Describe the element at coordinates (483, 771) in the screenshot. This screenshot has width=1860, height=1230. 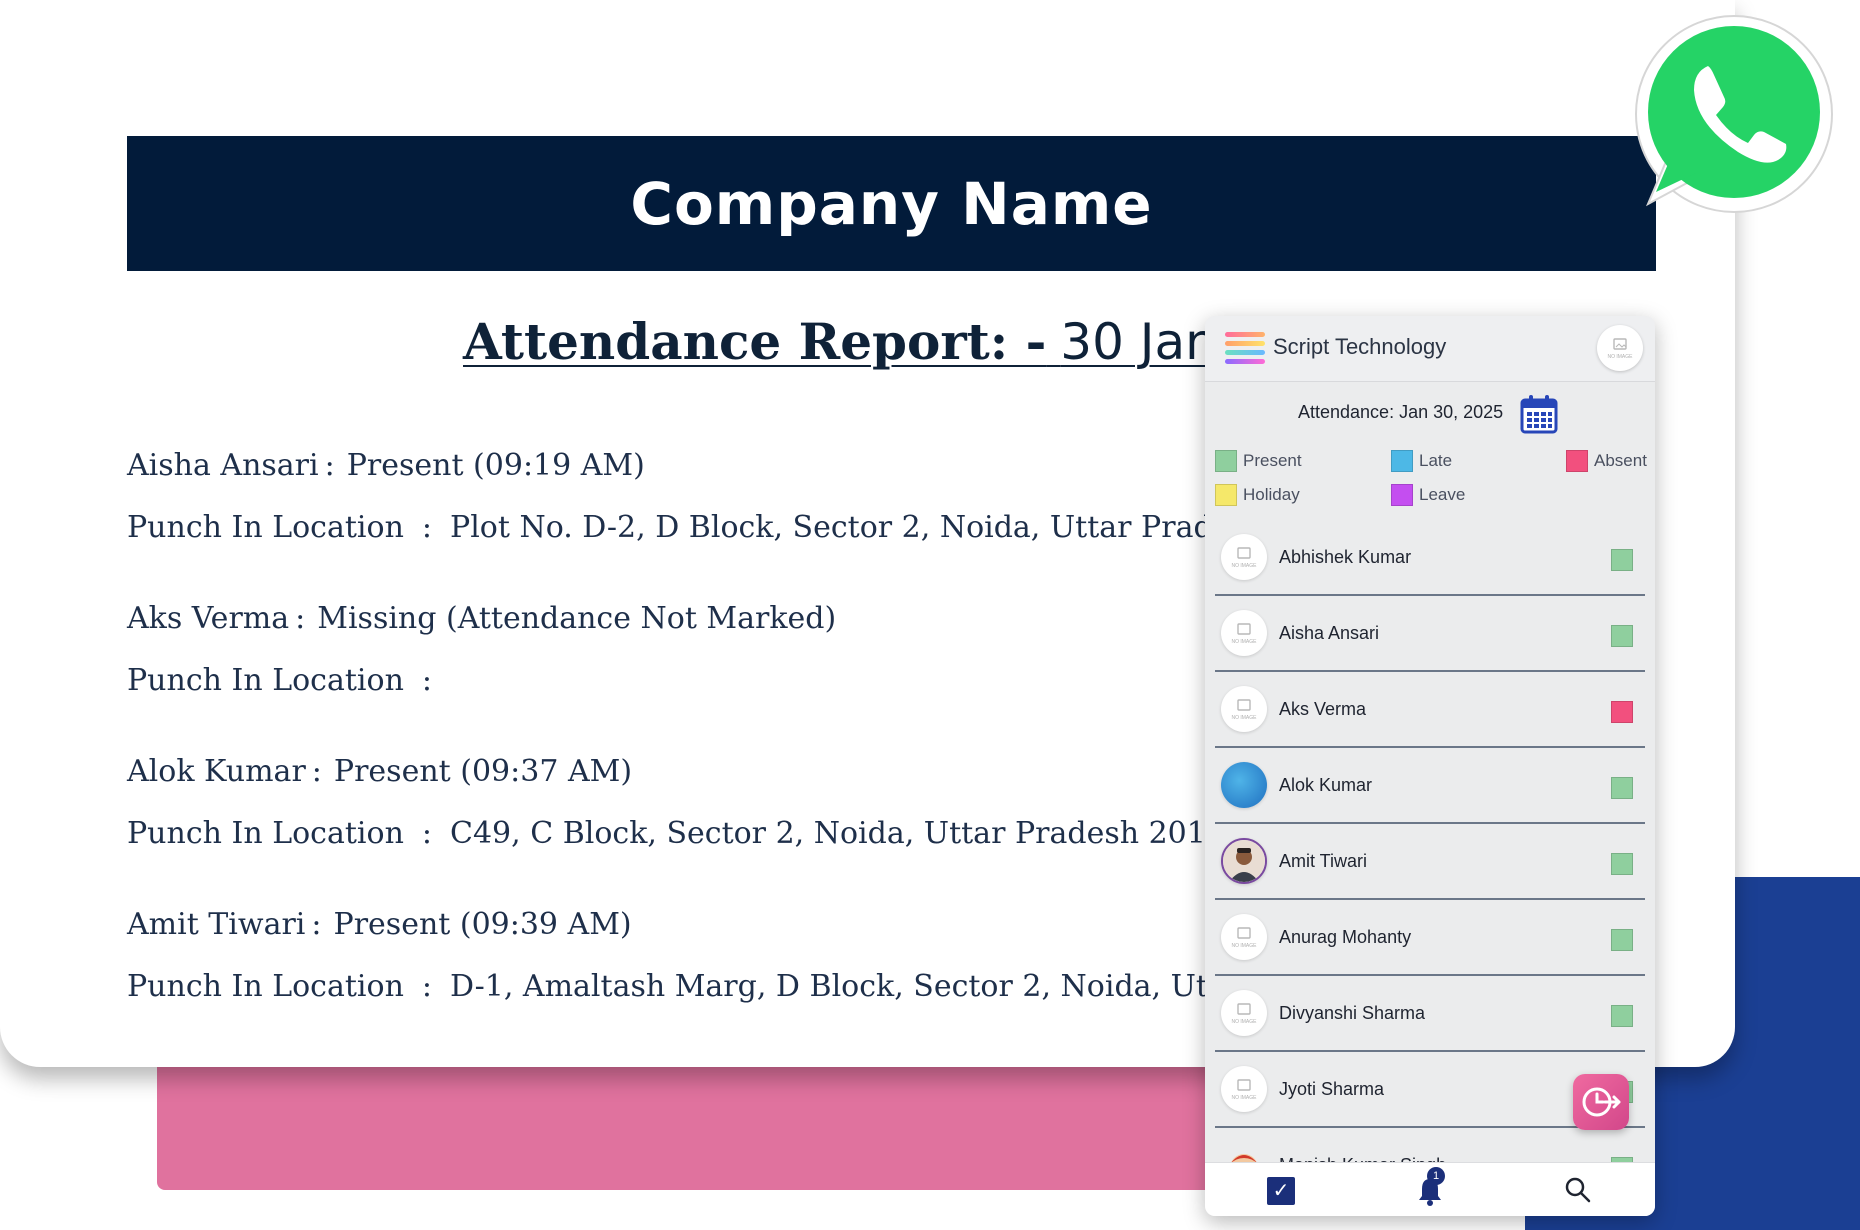
I see `entry-status: Present (09:37 AM)` at that location.